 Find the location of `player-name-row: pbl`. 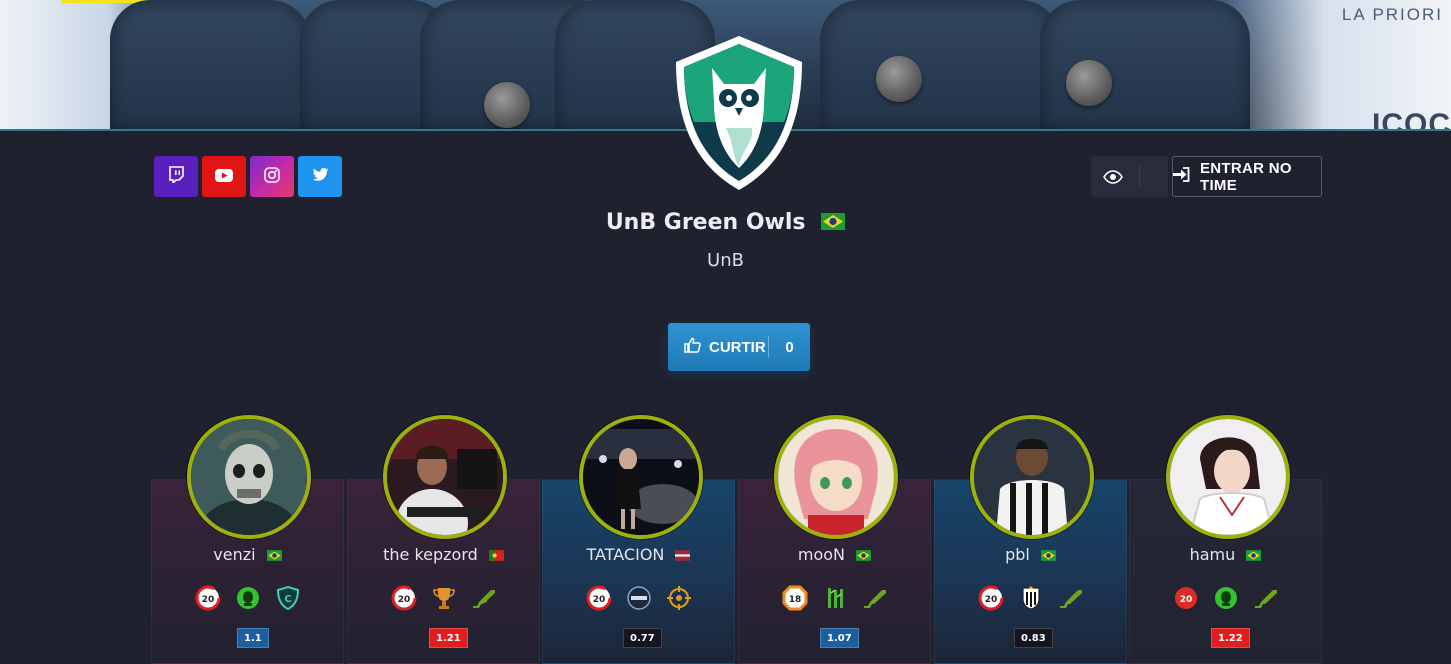

player-name-row: pbl is located at coordinates (1030, 555).